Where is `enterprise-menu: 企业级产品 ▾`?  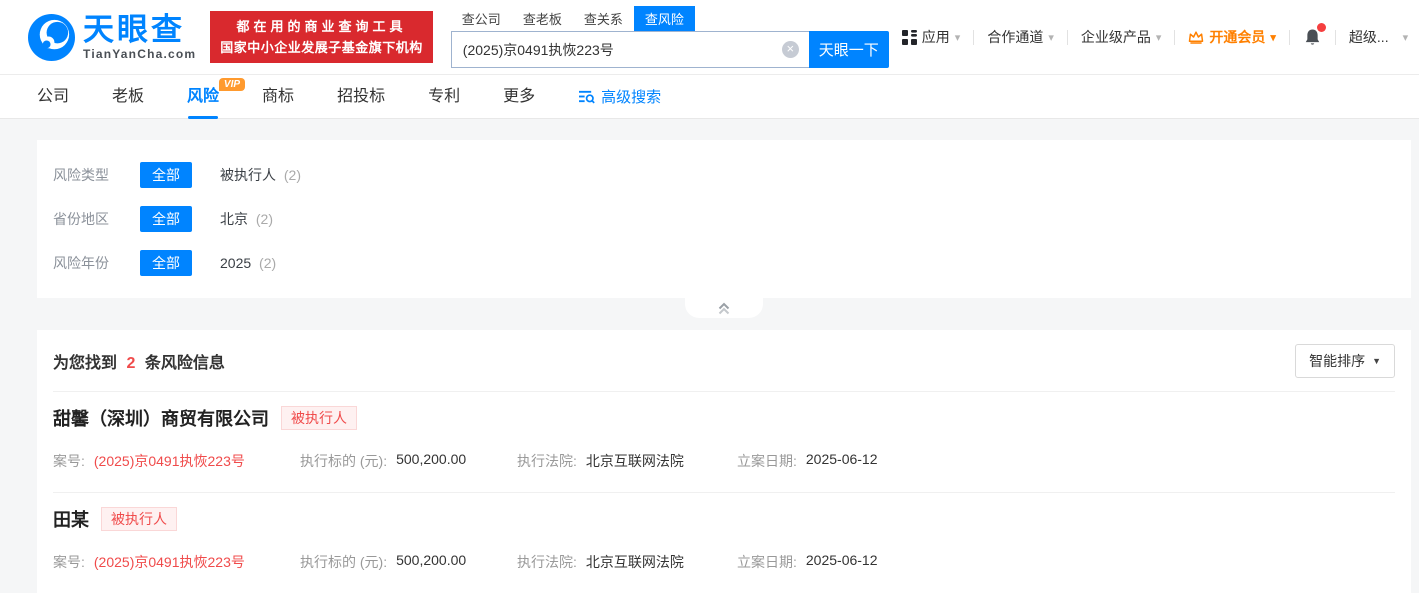 enterprise-menu: 企业级产品 ▾ is located at coordinates (1121, 37).